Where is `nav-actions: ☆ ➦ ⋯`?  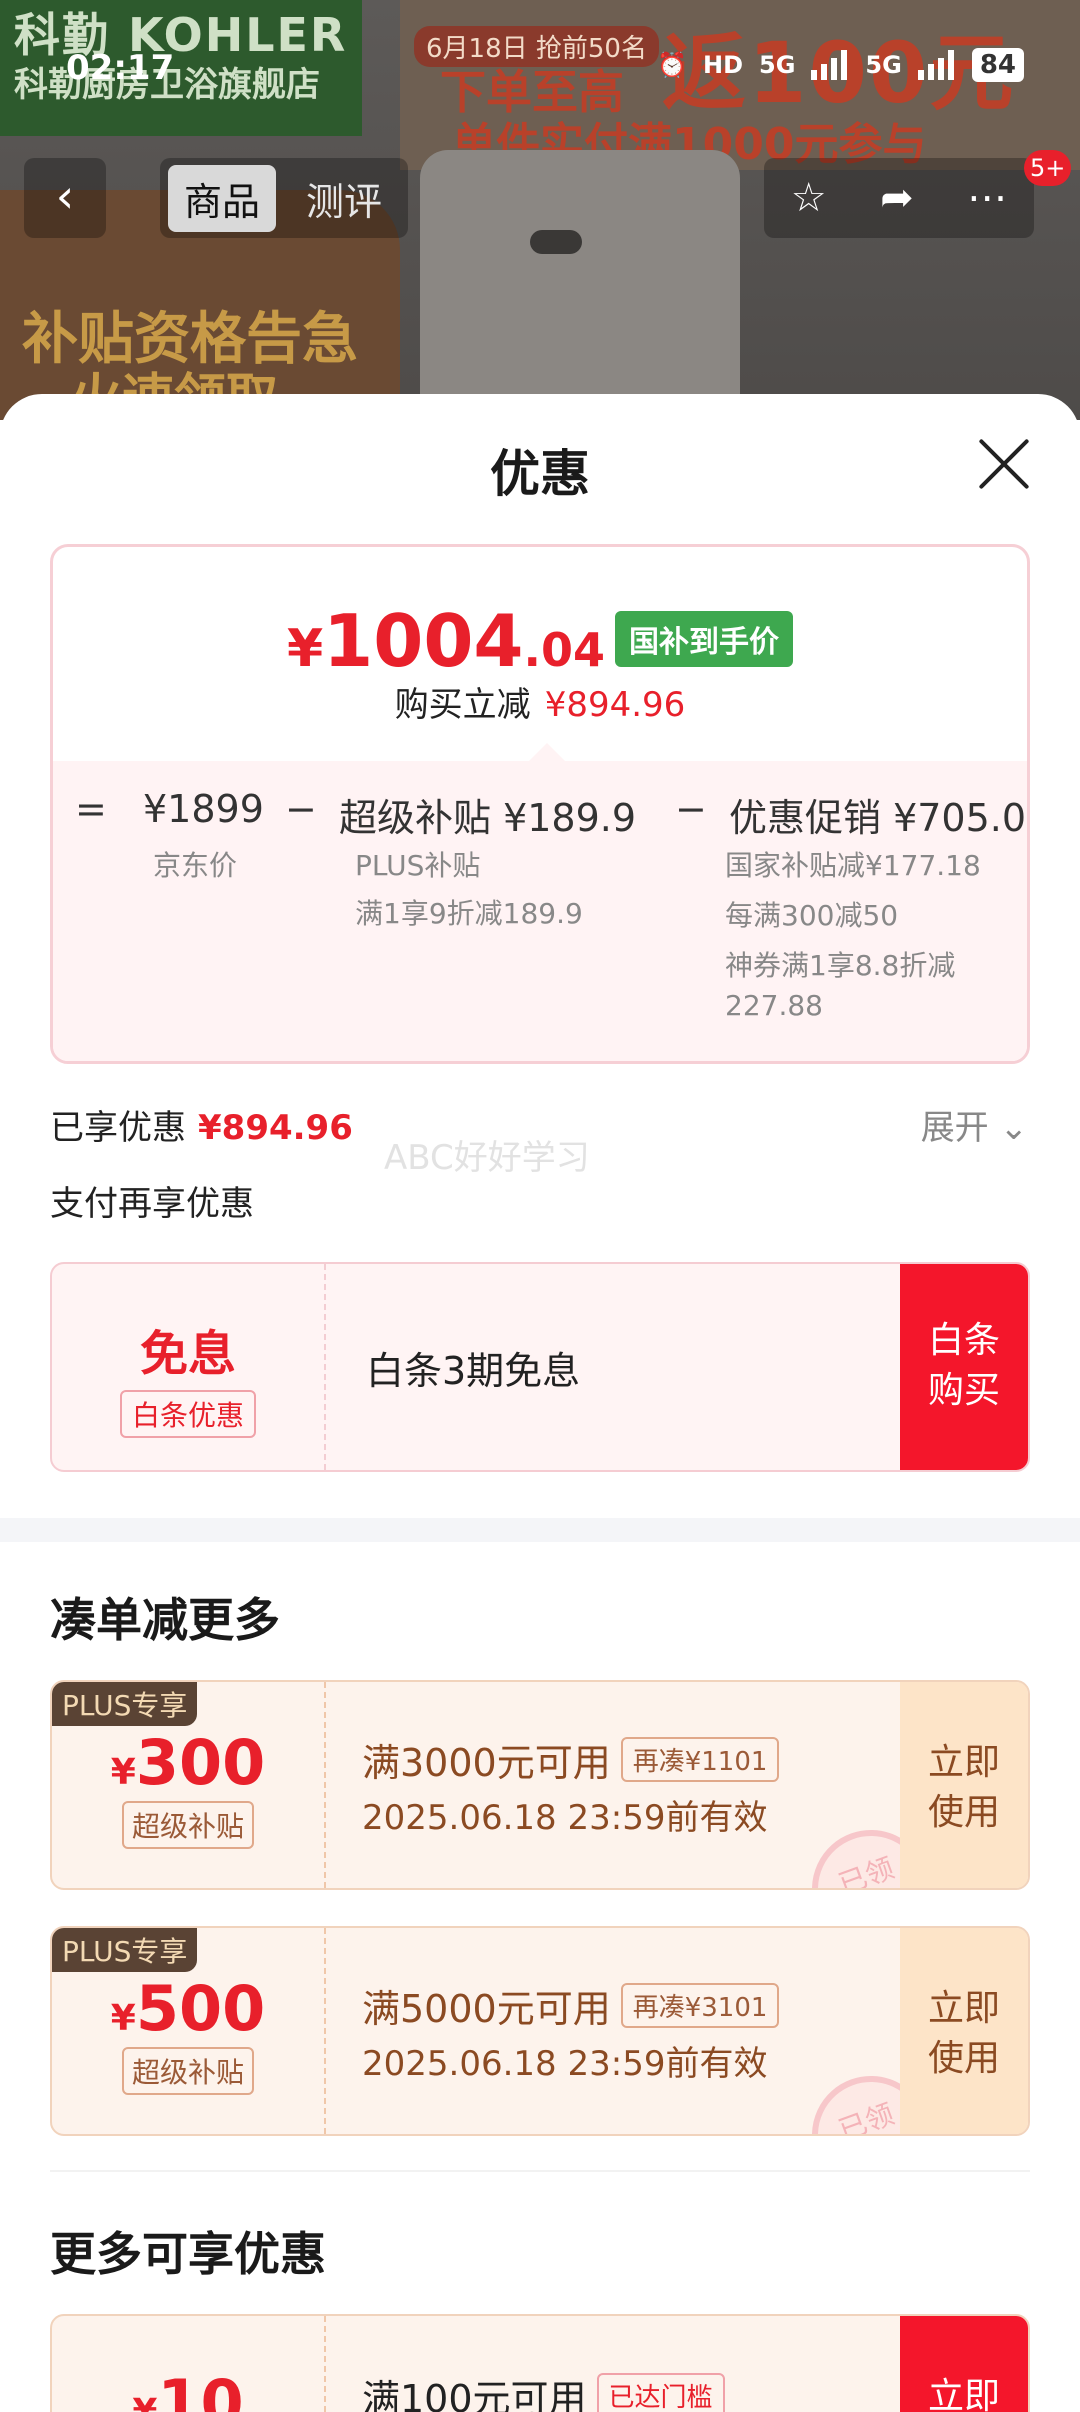
nav-actions: ☆ ➦ ⋯ is located at coordinates (899, 198).